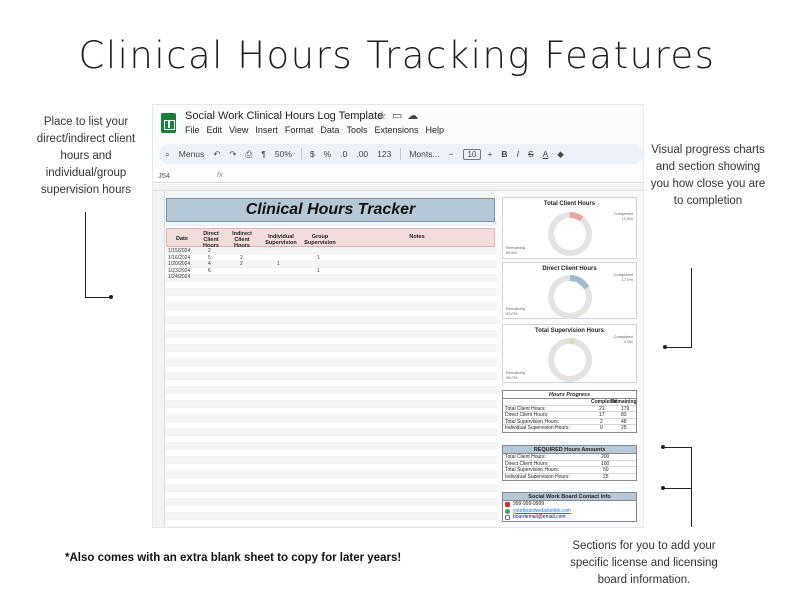 Image resolution: width=794 pixels, height=596 pixels. What do you see at coordinates (283, 154) in the screenshot?
I see `zoom-select: 50%` at bounding box center [283, 154].